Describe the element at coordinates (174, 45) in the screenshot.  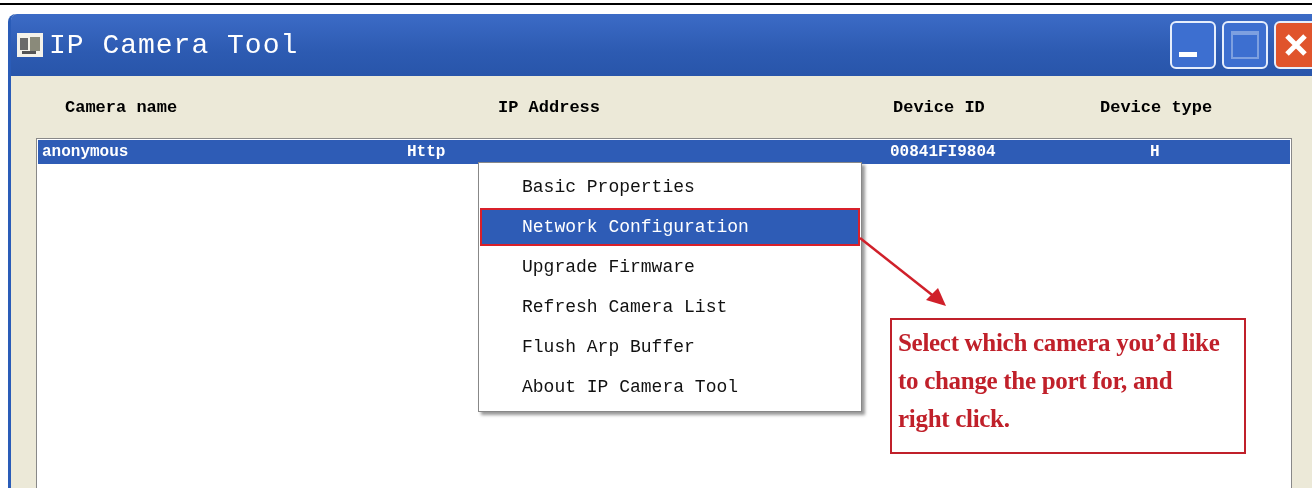
I see `window-title: IP Camera Tool` at that location.